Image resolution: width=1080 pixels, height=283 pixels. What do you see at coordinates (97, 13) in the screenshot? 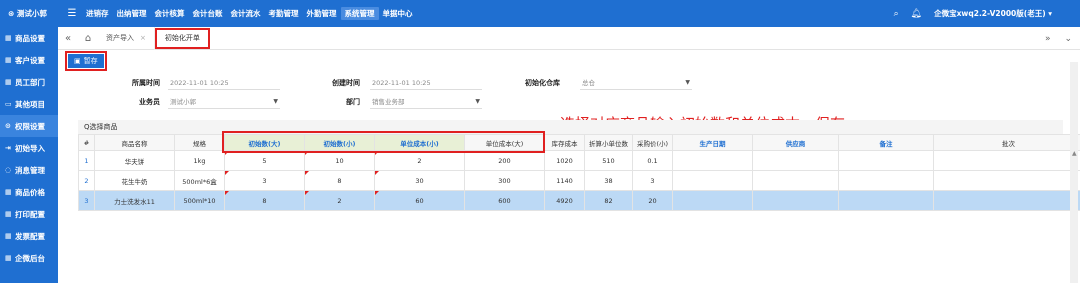
I see `nav-item-inventory: 进销存` at bounding box center [97, 13].